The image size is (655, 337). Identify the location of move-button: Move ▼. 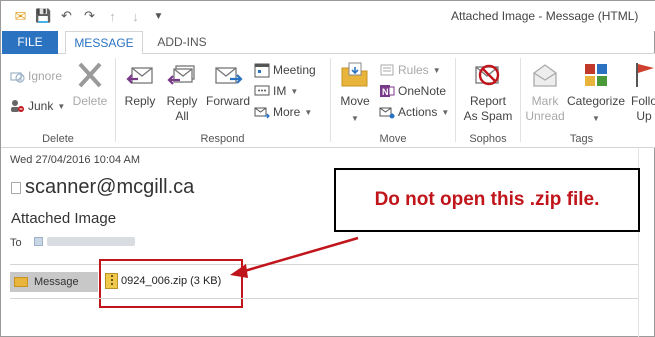
(355, 92).